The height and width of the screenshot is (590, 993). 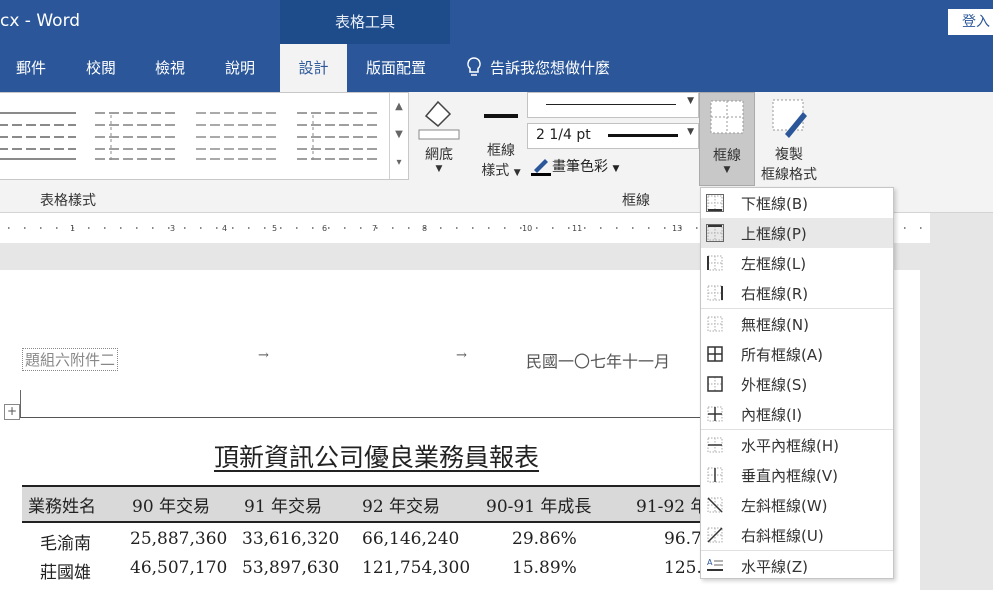 What do you see at coordinates (727, 139) in the screenshot?
I see `borders-button: 框線 ▼` at bounding box center [727, 139].